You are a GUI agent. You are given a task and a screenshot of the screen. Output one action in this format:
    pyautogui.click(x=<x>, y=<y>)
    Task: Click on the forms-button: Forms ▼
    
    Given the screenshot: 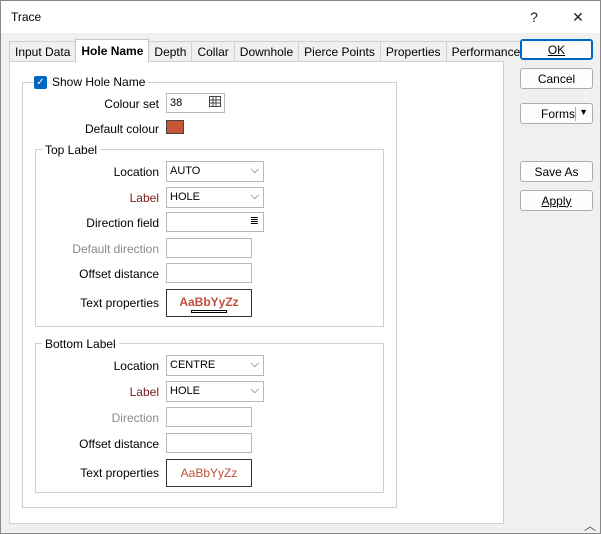 What is the action you would take?
    pyautogui.click(x=556, y=113)
    